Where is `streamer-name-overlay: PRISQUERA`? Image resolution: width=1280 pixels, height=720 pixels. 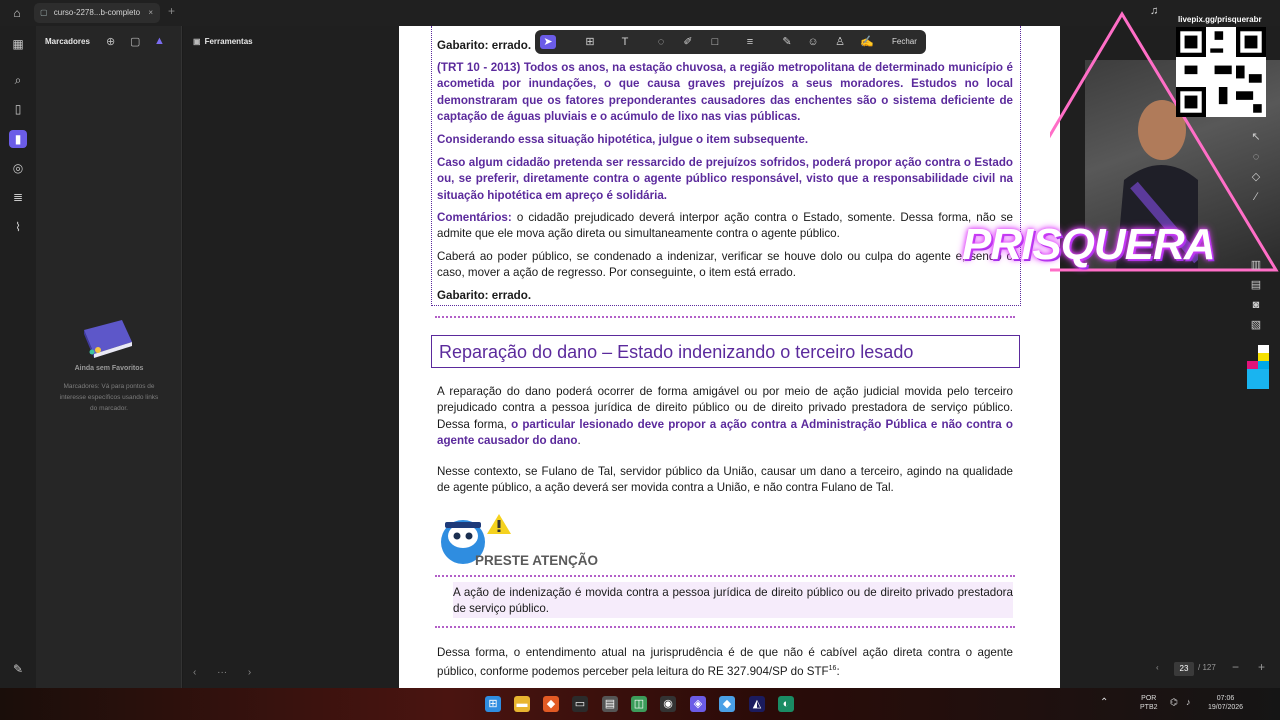
streamer-name-overlay: PRISQUERA is located at coordinates (1089, 244).